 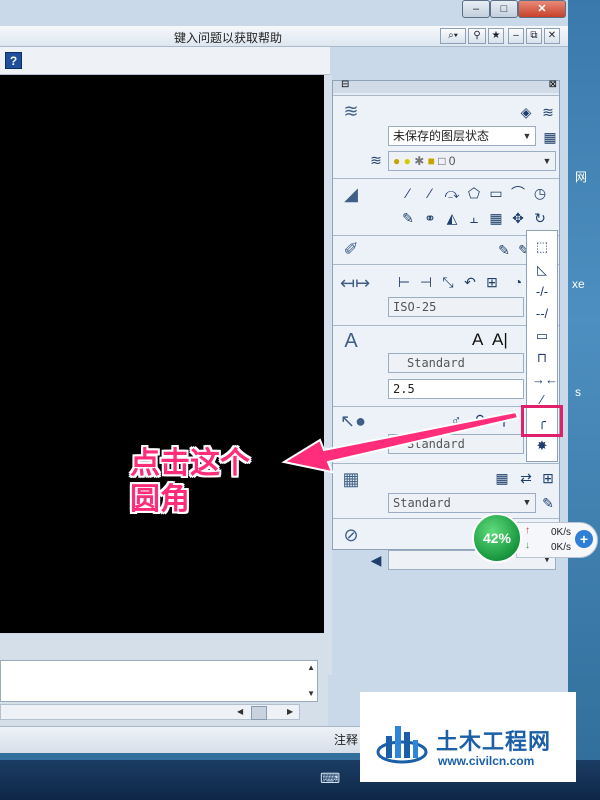 I want to click on search-icon: ⌕▾, so click(x=453, y=36).